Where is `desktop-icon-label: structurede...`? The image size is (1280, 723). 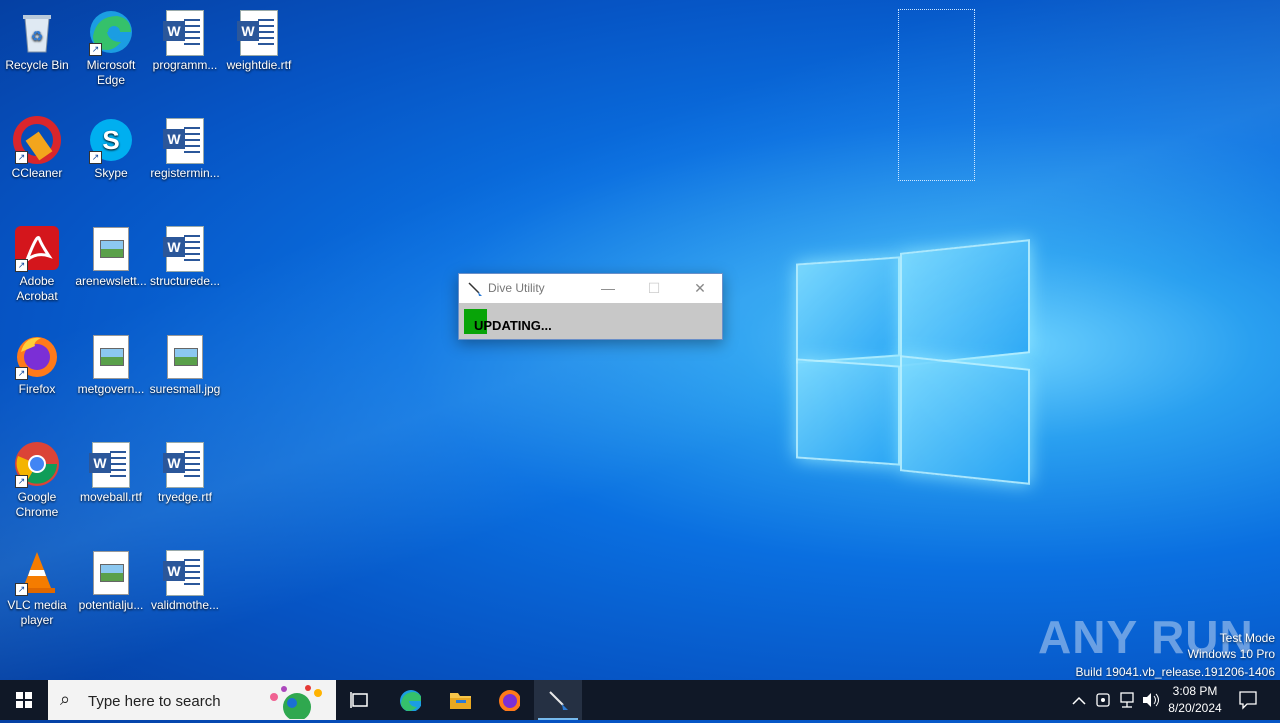 desktop-icon-label: structurede... is located at coordinates (185, 281).